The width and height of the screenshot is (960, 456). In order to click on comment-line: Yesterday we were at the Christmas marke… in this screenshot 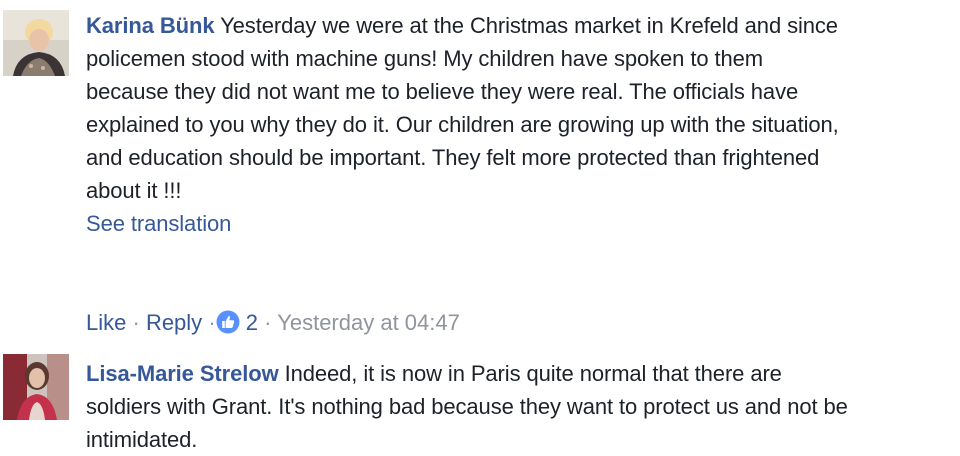, I will do `click(529, 25)`.